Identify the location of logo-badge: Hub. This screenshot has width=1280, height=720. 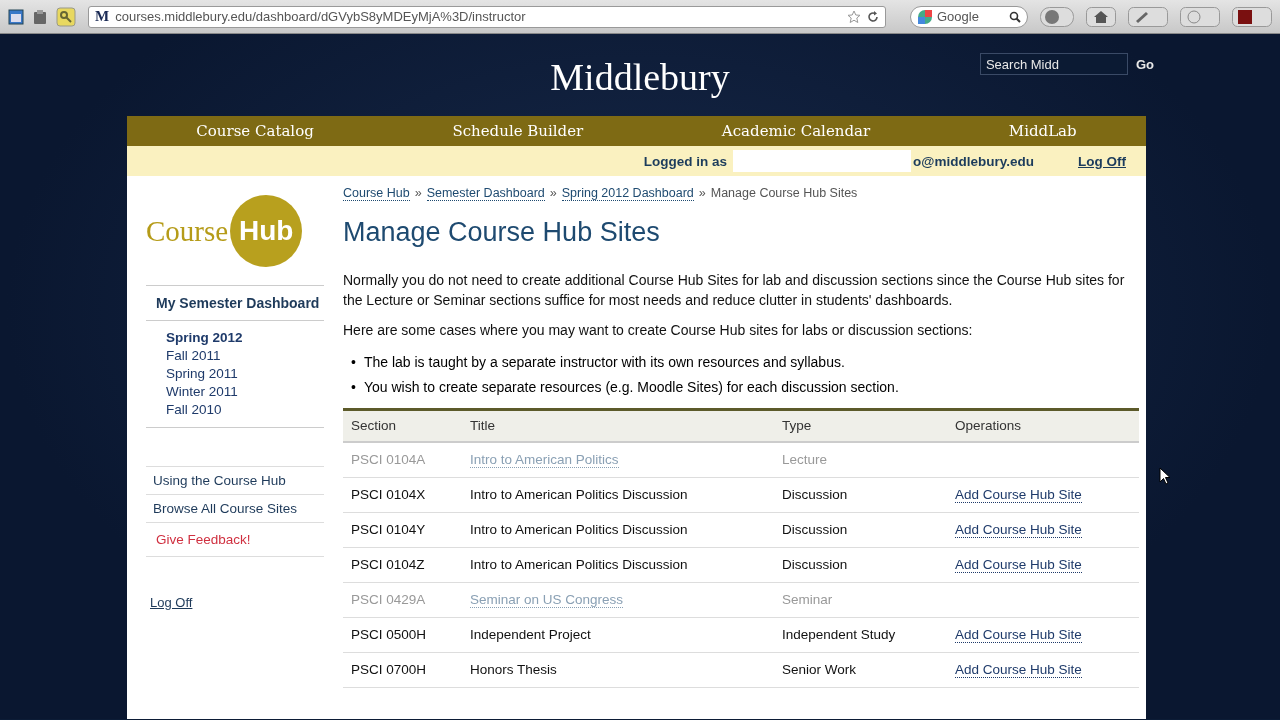
(266, 231).